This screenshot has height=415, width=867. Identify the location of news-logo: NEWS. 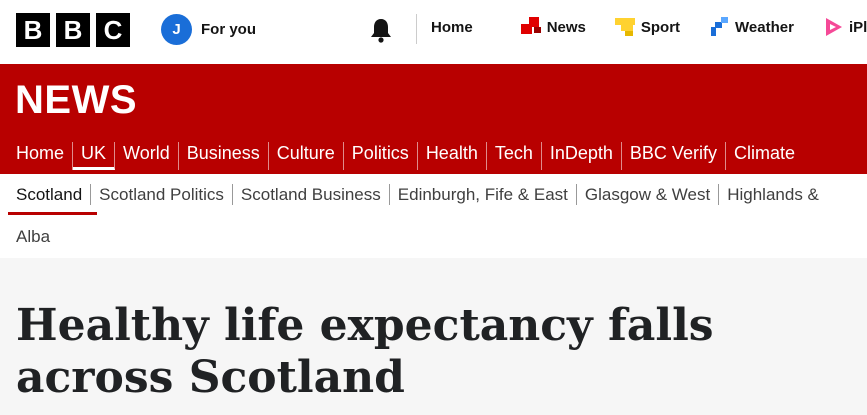
(76, 100).